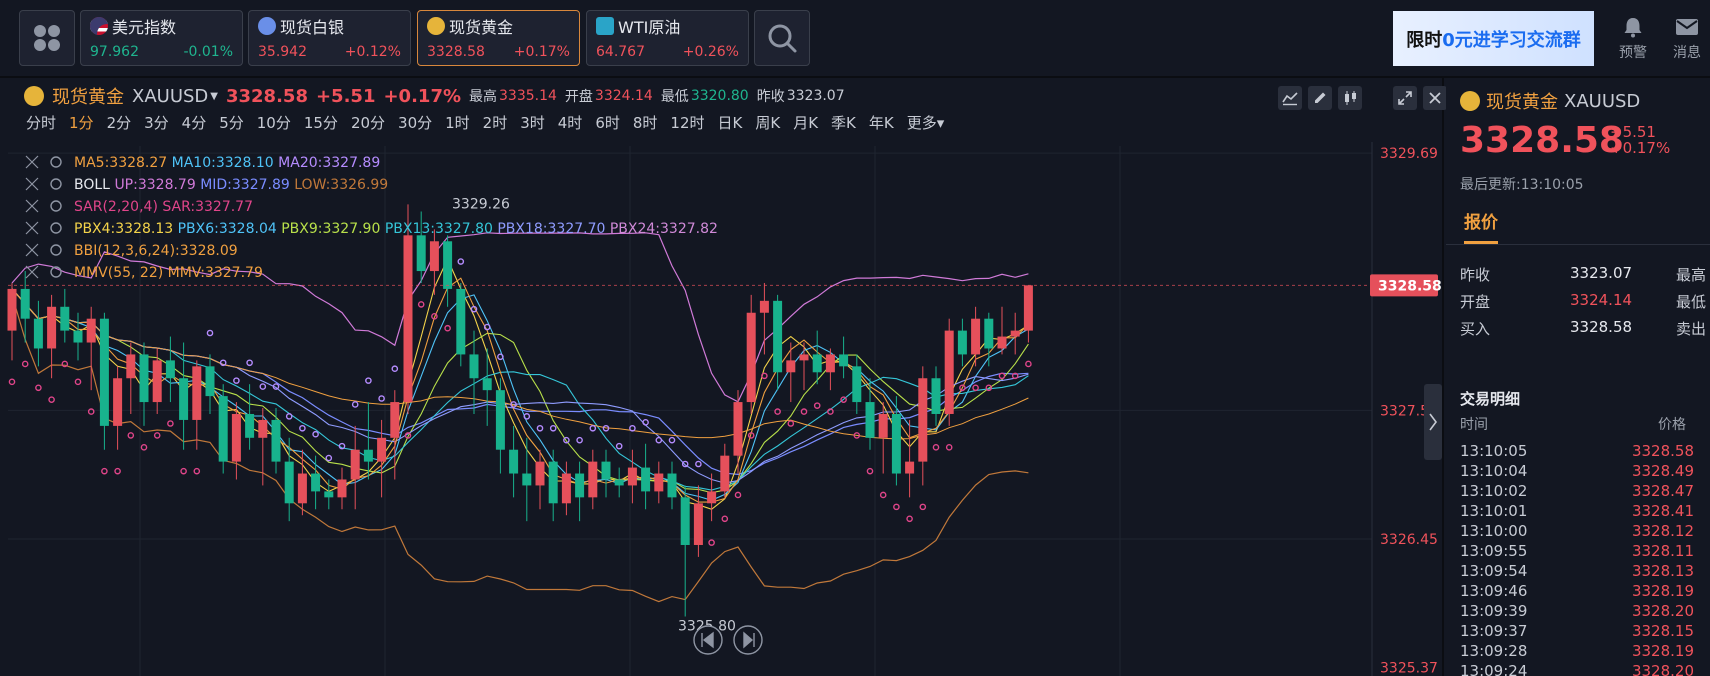 The width and height of the screenshot is (1710, 676). I want to click on period-13: 4时, so click(570, 124).